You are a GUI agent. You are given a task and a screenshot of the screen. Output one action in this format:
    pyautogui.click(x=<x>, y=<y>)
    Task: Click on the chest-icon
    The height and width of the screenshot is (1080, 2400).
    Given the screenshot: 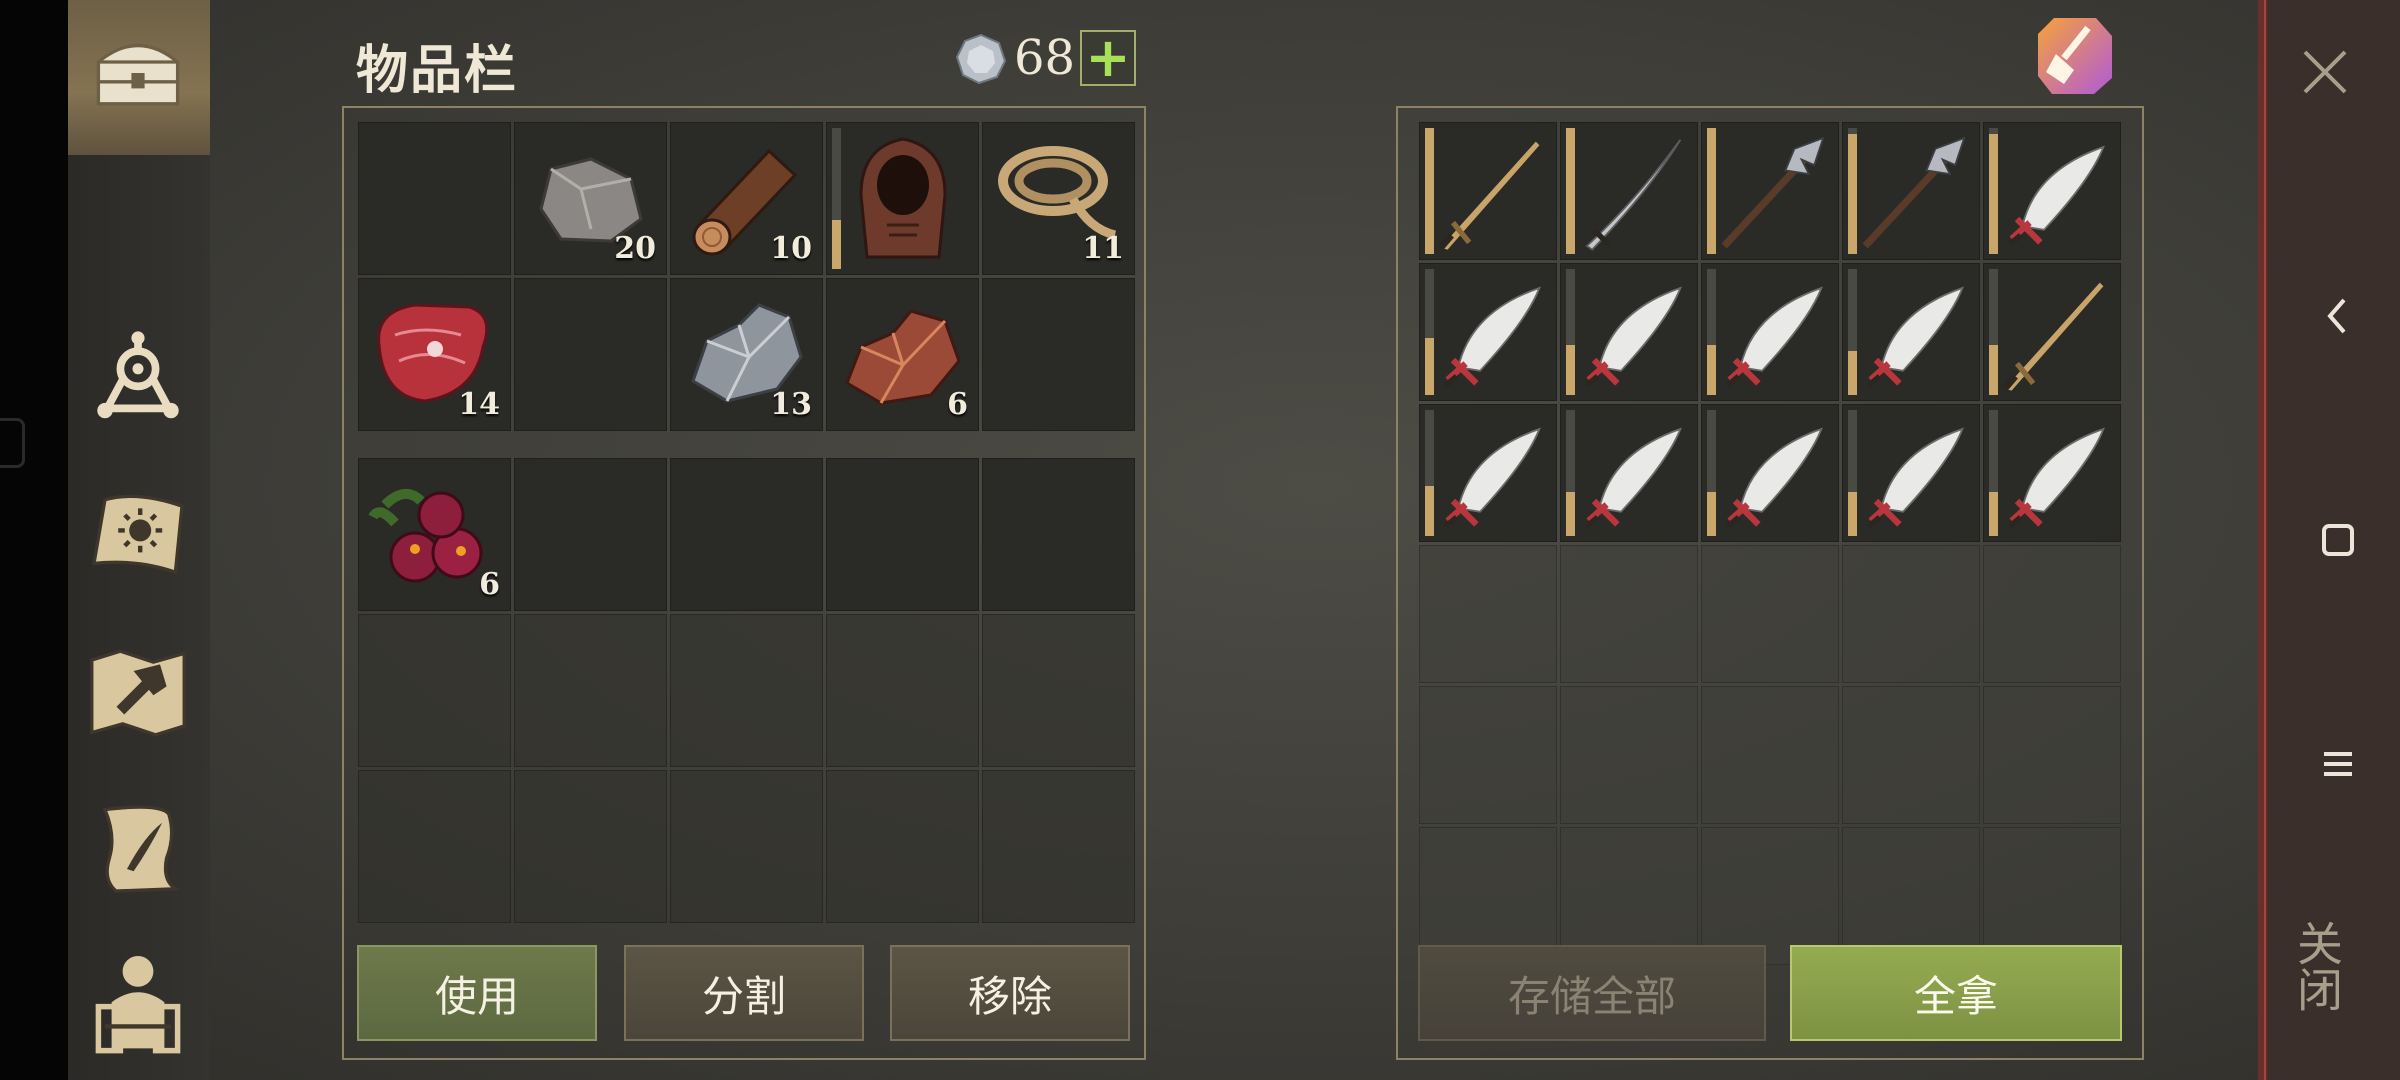 What is the action you would take?
    pyautogui.click(x=138, y=73)
    